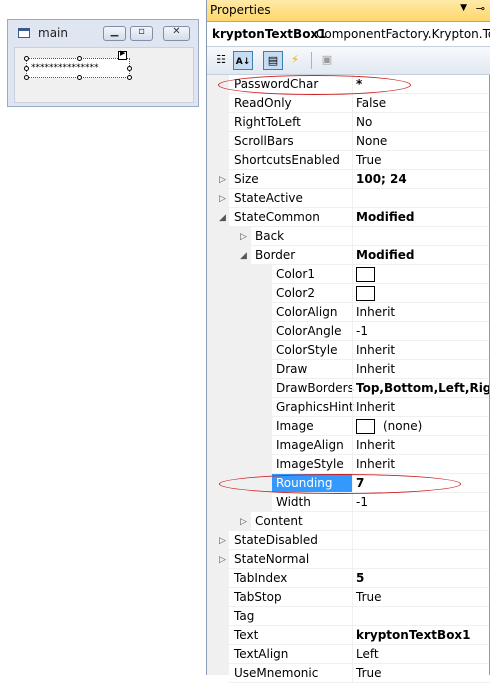  What do you see at coordinates (423, 388) in the screenshot?
I see `property-value: Top,Bottom,Left,Right` at bounding box center [423, 388].